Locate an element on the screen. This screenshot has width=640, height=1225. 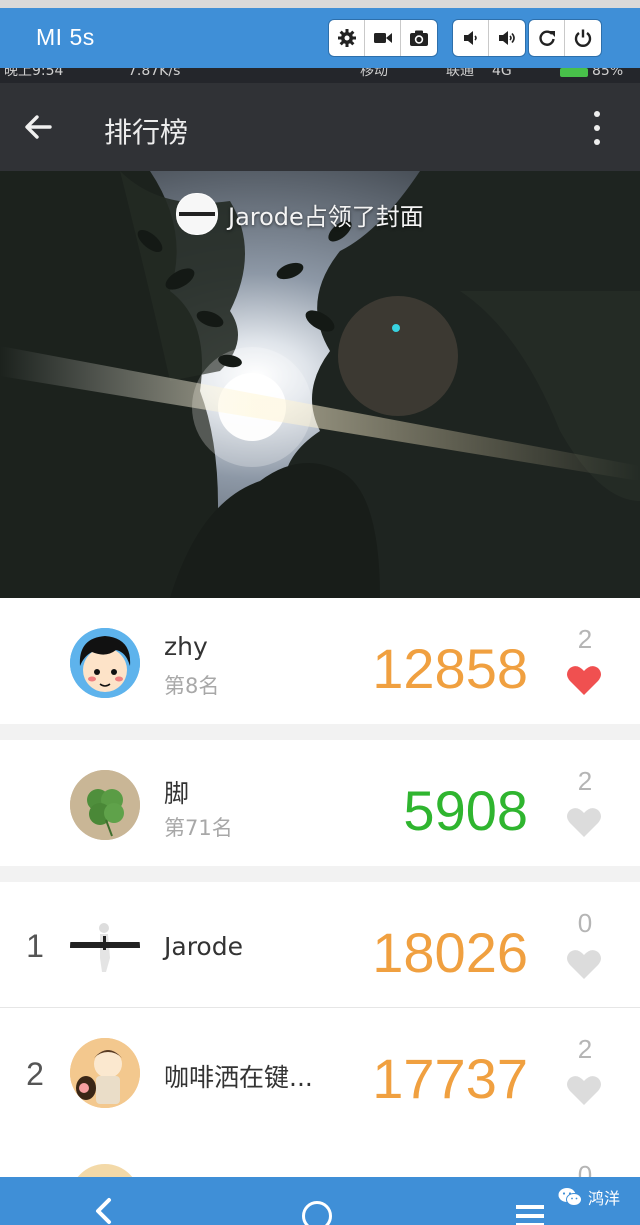
power-icon is located at coordinates (583, 38).